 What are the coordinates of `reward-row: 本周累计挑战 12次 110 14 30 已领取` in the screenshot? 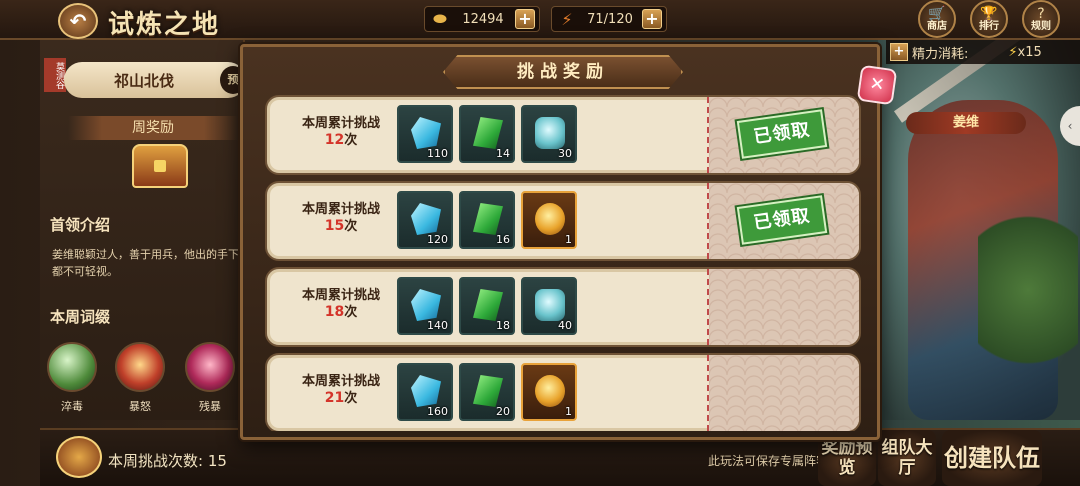 It's located at (563, 135).